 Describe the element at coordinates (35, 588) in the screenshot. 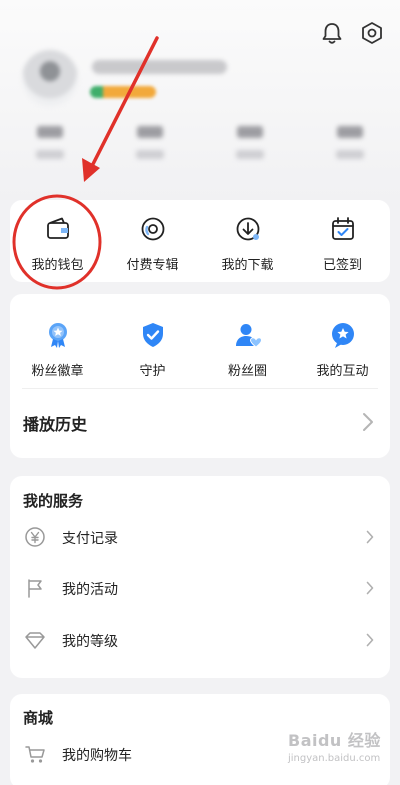

I see `flag-icon` at that location.